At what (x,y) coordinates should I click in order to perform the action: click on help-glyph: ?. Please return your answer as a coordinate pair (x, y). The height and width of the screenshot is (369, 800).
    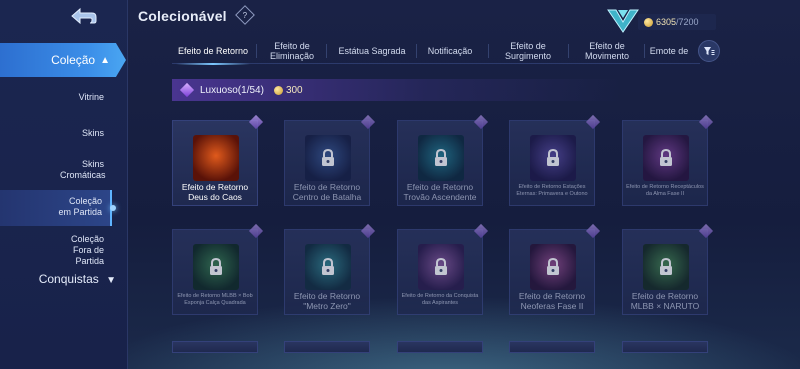
    Looking at the image, I should click on (245, 15).